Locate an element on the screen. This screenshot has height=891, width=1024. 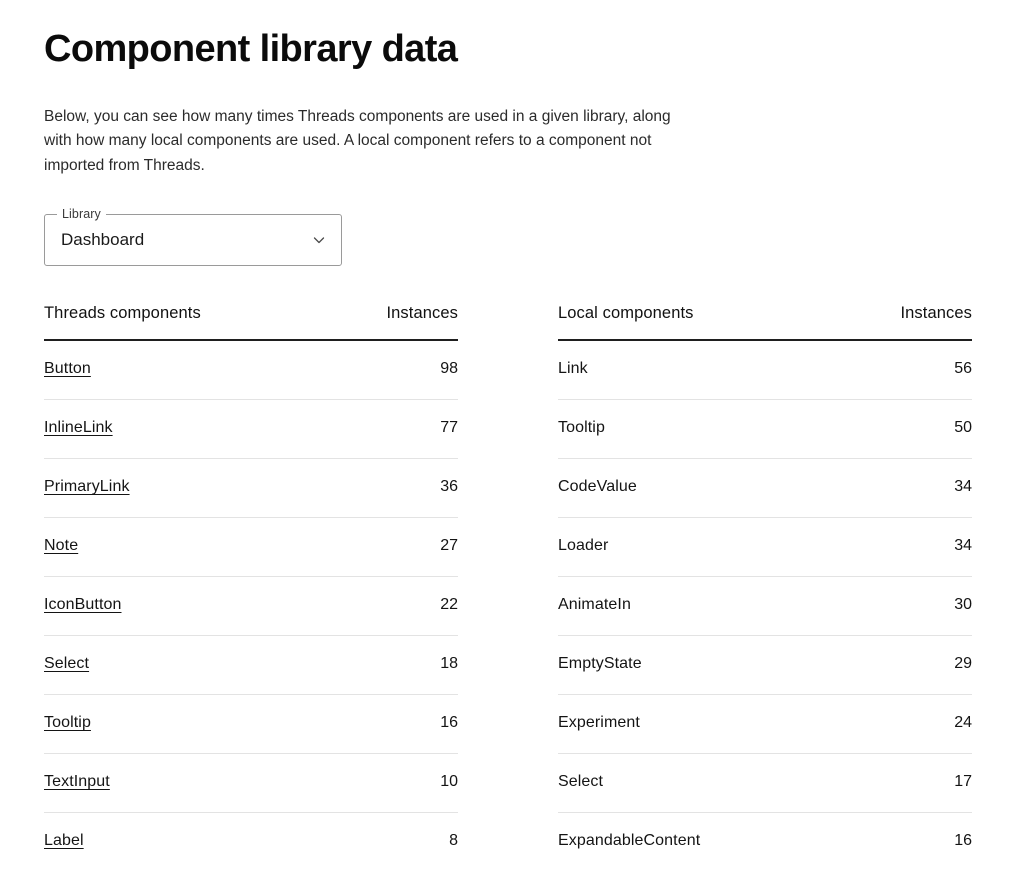
table-row: Select 18 is located at coordinates (251, 666).